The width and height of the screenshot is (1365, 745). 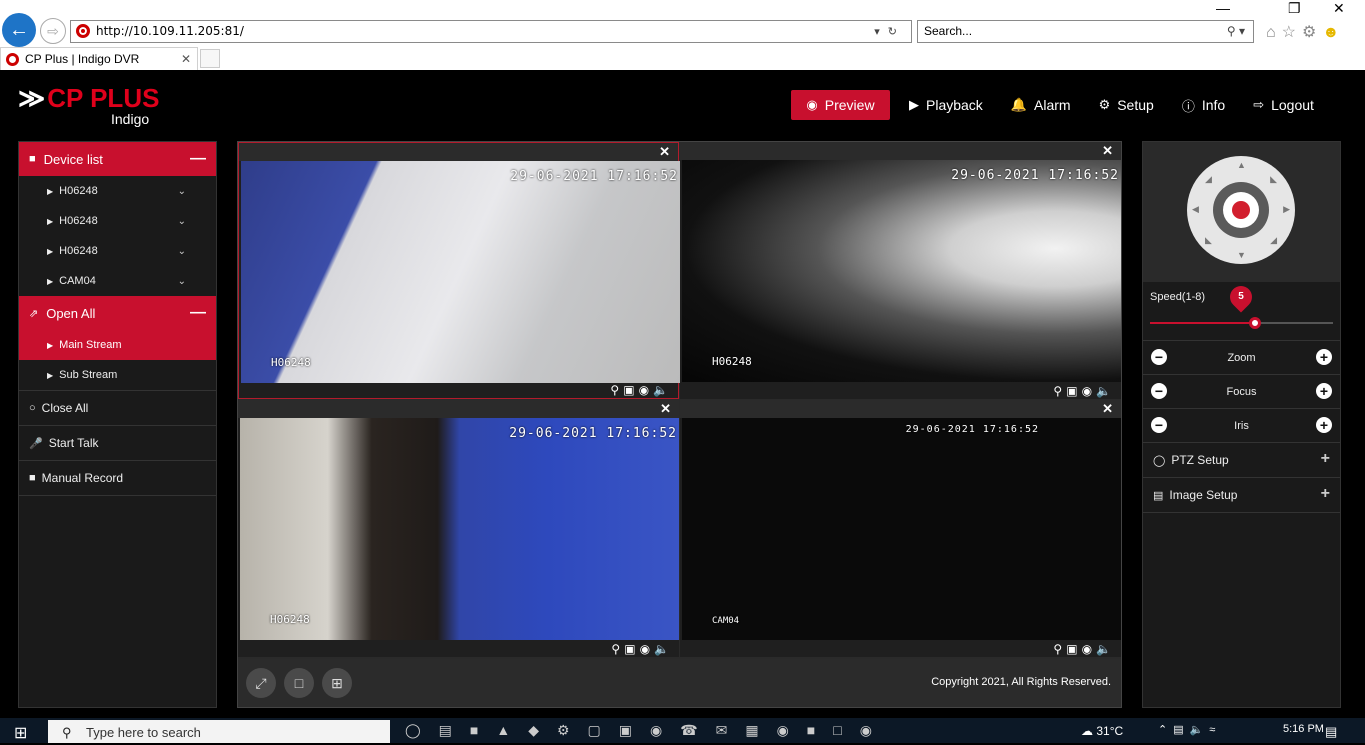 I want to click on image-setup-header: ▤ Image Setup +, so click(x=1241, y=495).